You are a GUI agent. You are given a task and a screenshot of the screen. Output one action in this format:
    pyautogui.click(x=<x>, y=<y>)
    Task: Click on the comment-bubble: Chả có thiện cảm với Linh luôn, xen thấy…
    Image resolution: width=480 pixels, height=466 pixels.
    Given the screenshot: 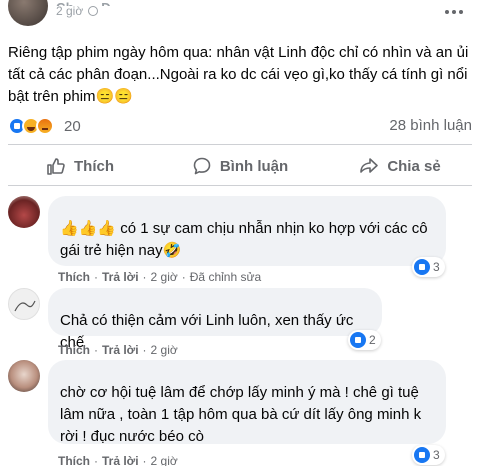 What is the action you would take?
    pyautogui.click(x=215, y=319)
    